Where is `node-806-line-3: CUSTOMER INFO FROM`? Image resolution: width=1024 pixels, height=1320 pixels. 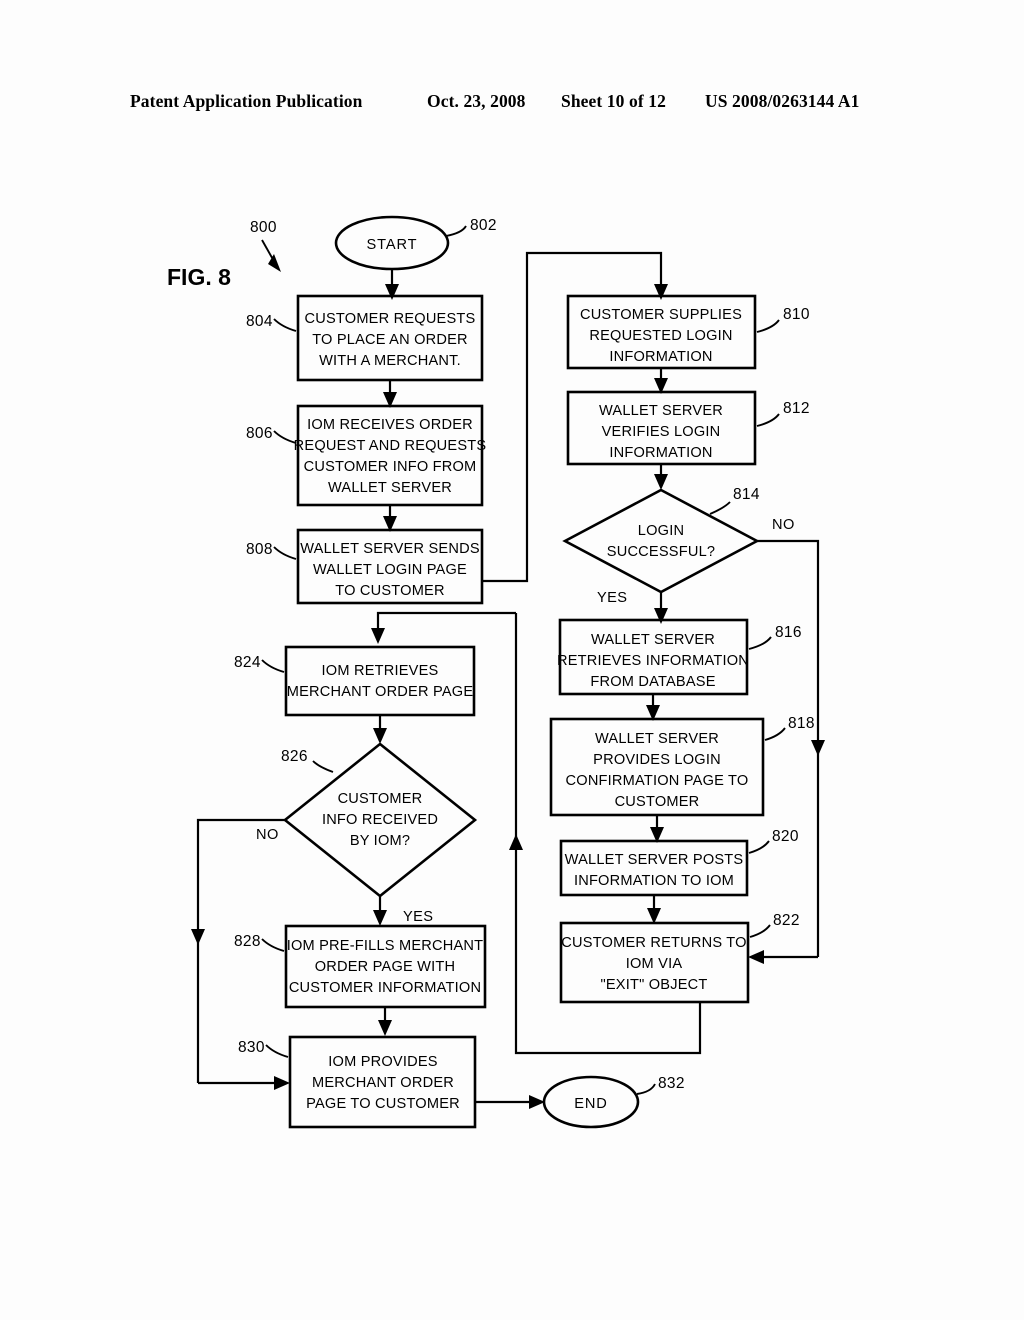 node-806-line-3: CUSTOMER INFO FROM is located at coordinates (390, 467).